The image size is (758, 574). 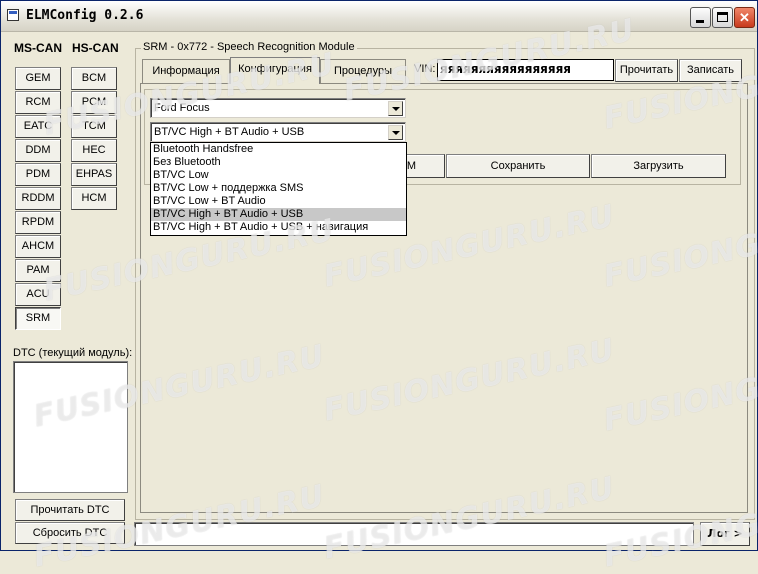 I want to click on module-button-acu: ACU, so click(x=38, y=294).